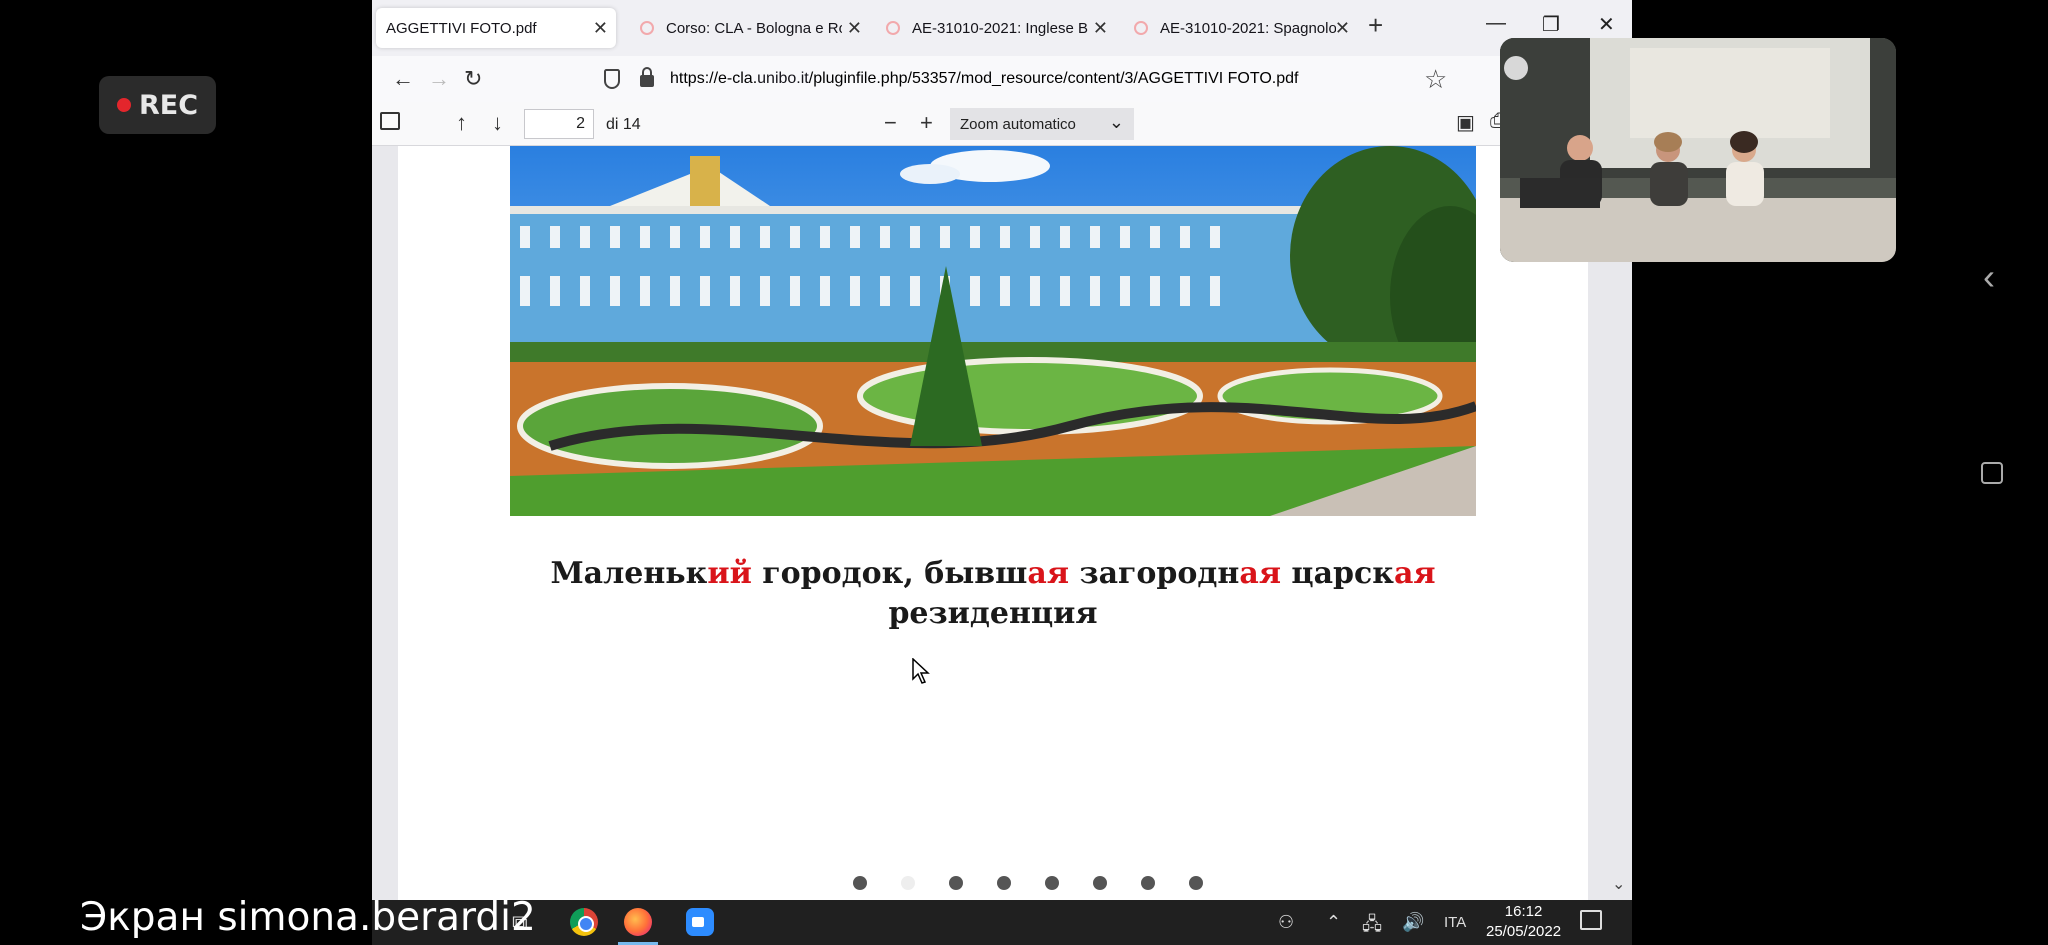  What do you see at coordinates (461, 123) in the screenshot?
I see `previous-page-arrow-icon: ↑` at bounding box center [461, 123].